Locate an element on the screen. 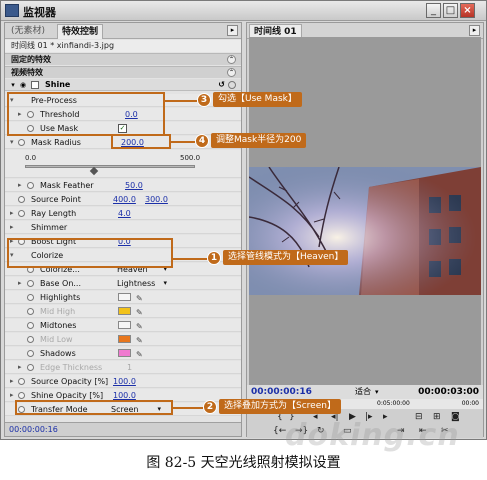  slider-min: 0.0 is located at coordinates (31, 158).